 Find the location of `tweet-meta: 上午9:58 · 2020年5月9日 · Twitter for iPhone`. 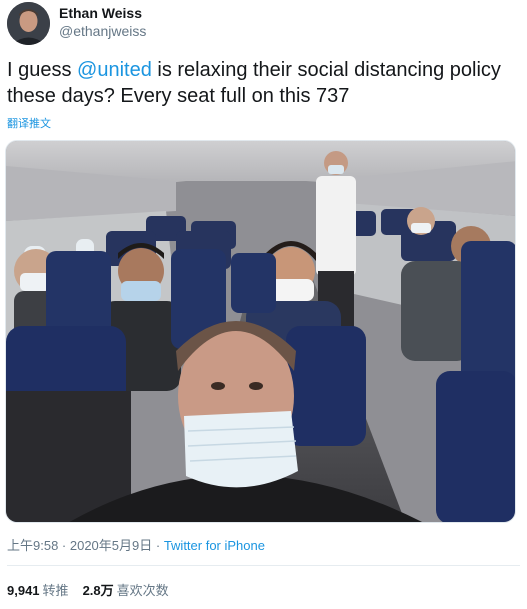

tweet-meta: 上午9:58 · 2020年5月9日 · Twitter for iPhone is located at coordinates (136, 546).